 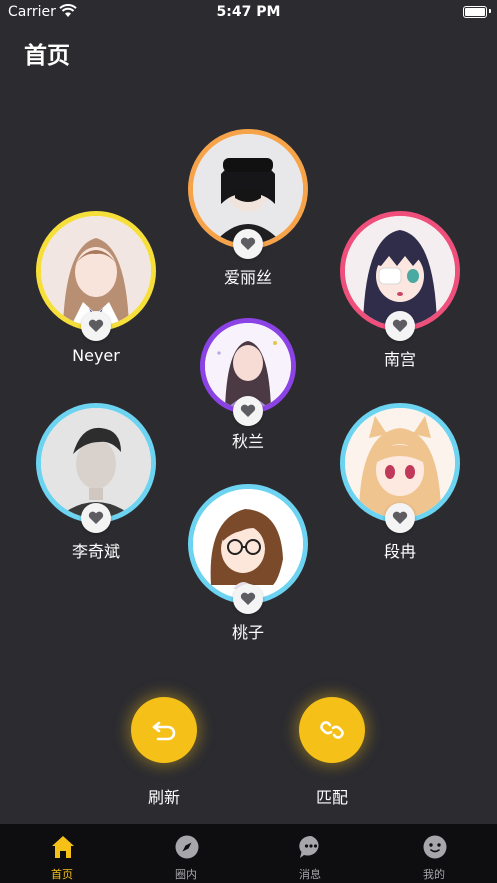 I want to click on profile-name: 桃子, so click(x=247, y=632).